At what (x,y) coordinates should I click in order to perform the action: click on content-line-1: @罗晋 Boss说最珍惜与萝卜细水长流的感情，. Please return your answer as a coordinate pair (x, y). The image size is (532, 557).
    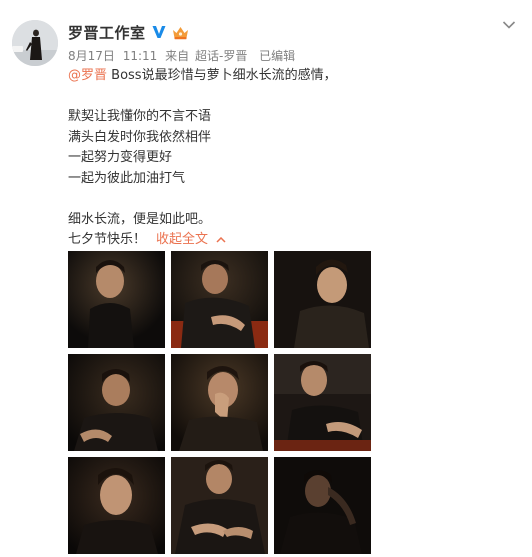
    Looking at the image, I should click on (288, 76).